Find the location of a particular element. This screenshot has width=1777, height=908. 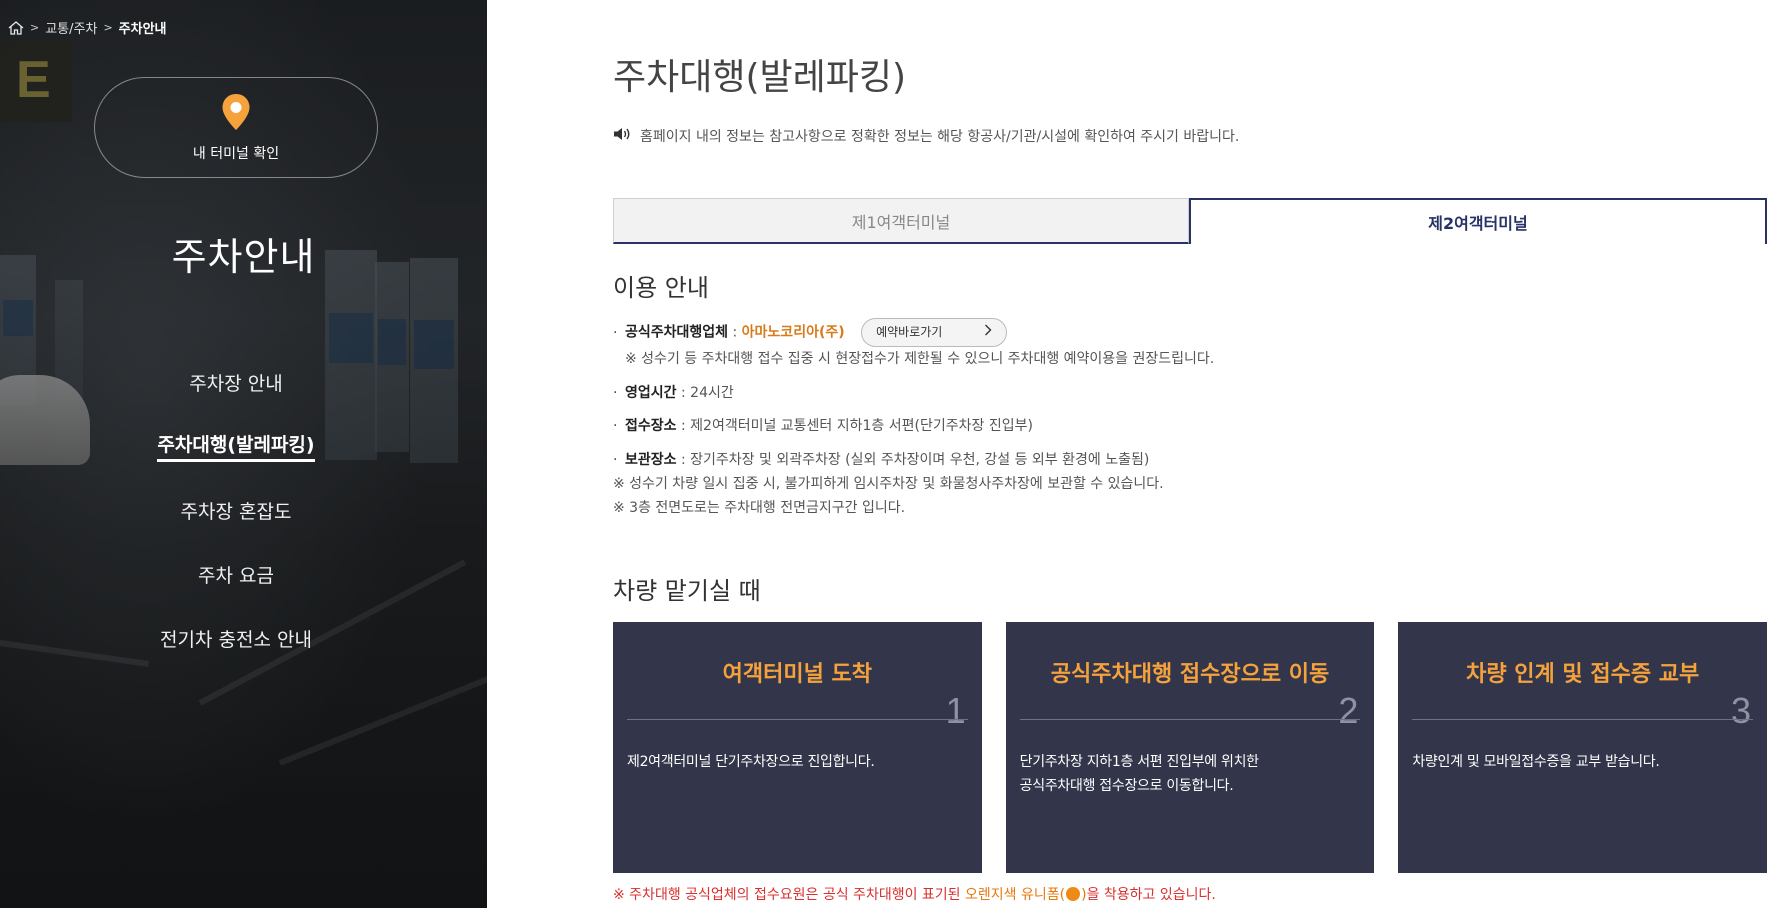

sidebar-item-parking-fee: 주차 요금 is located at coordinates (236, 574).